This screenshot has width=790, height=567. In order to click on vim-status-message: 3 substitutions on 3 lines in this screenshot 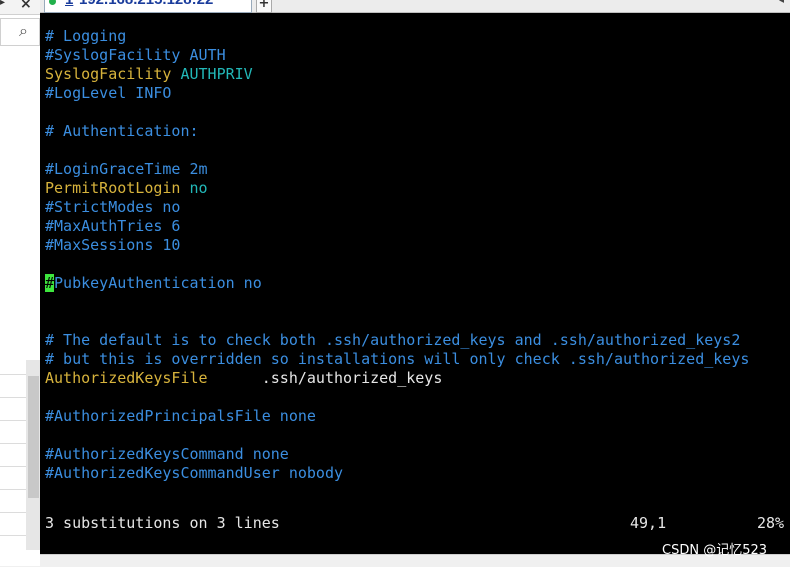, I will do `click(162, 523)`.